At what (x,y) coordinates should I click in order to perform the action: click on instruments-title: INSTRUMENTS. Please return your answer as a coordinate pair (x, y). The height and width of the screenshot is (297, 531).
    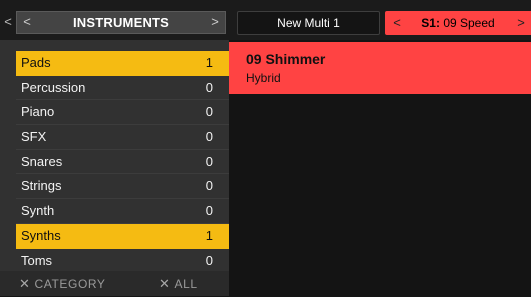
    Looking at the image, I should click on (121, 22).